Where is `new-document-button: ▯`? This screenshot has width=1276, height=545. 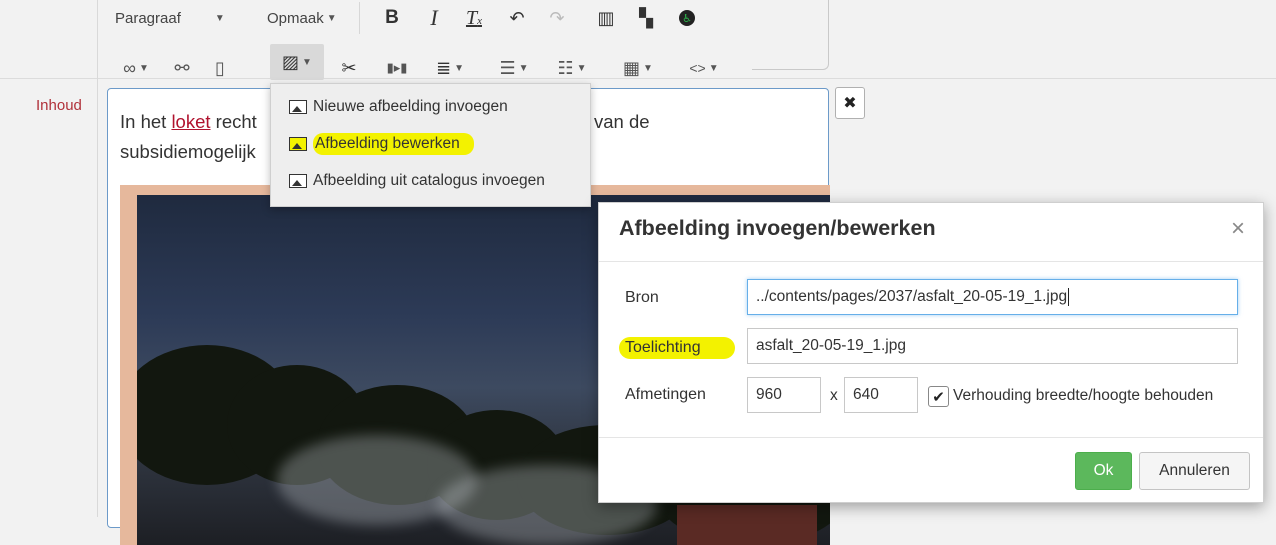 new-document-button: ▯ is located at coordinates (220, 68).